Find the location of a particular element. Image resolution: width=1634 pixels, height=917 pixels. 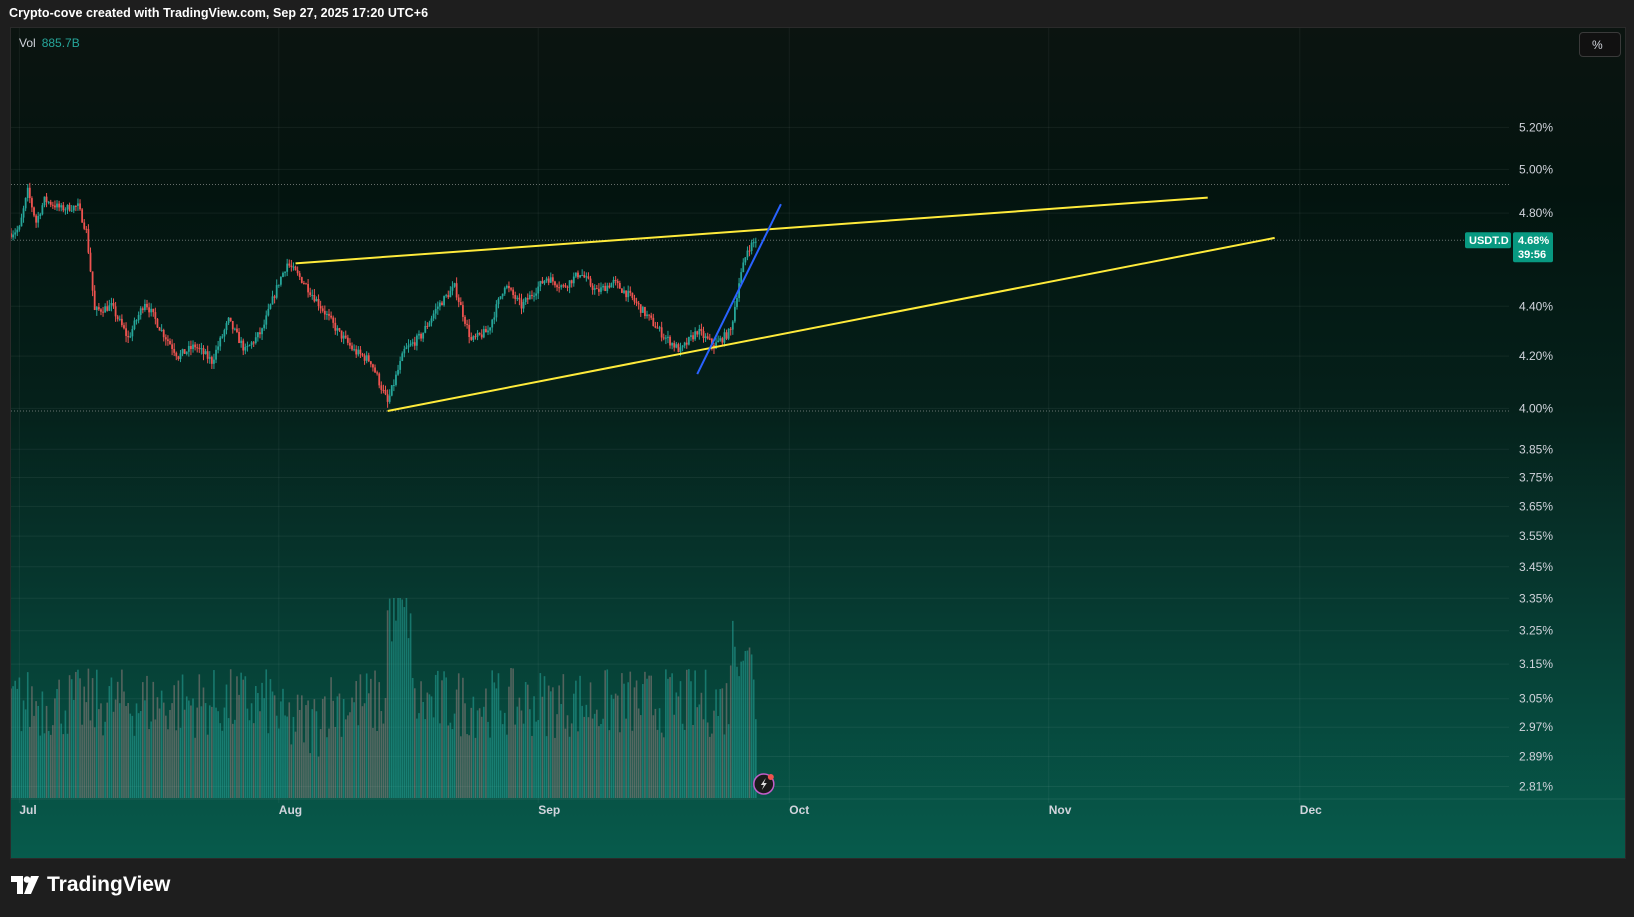

countdown-tag: 39:56 is located at coordinates (1532, 255).